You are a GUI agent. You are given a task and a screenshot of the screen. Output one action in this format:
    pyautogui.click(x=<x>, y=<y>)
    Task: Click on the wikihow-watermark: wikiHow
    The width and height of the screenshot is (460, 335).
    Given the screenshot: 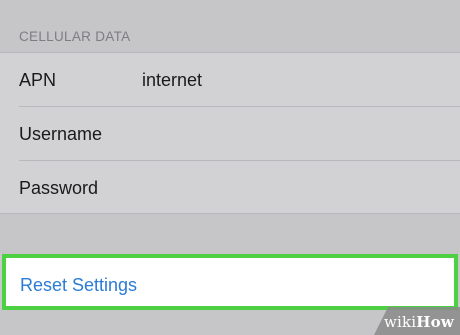 What is the action you would take?
    pyautogui.click(x=417, y=321)
    